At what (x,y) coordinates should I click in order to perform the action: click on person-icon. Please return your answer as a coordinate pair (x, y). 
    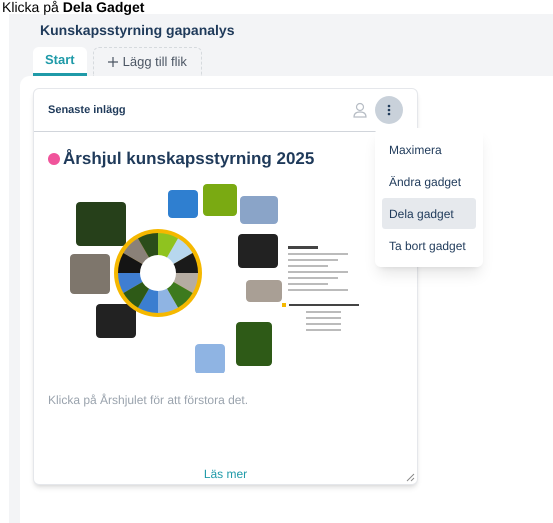
    Looking at the image, I should click on (360, 110).